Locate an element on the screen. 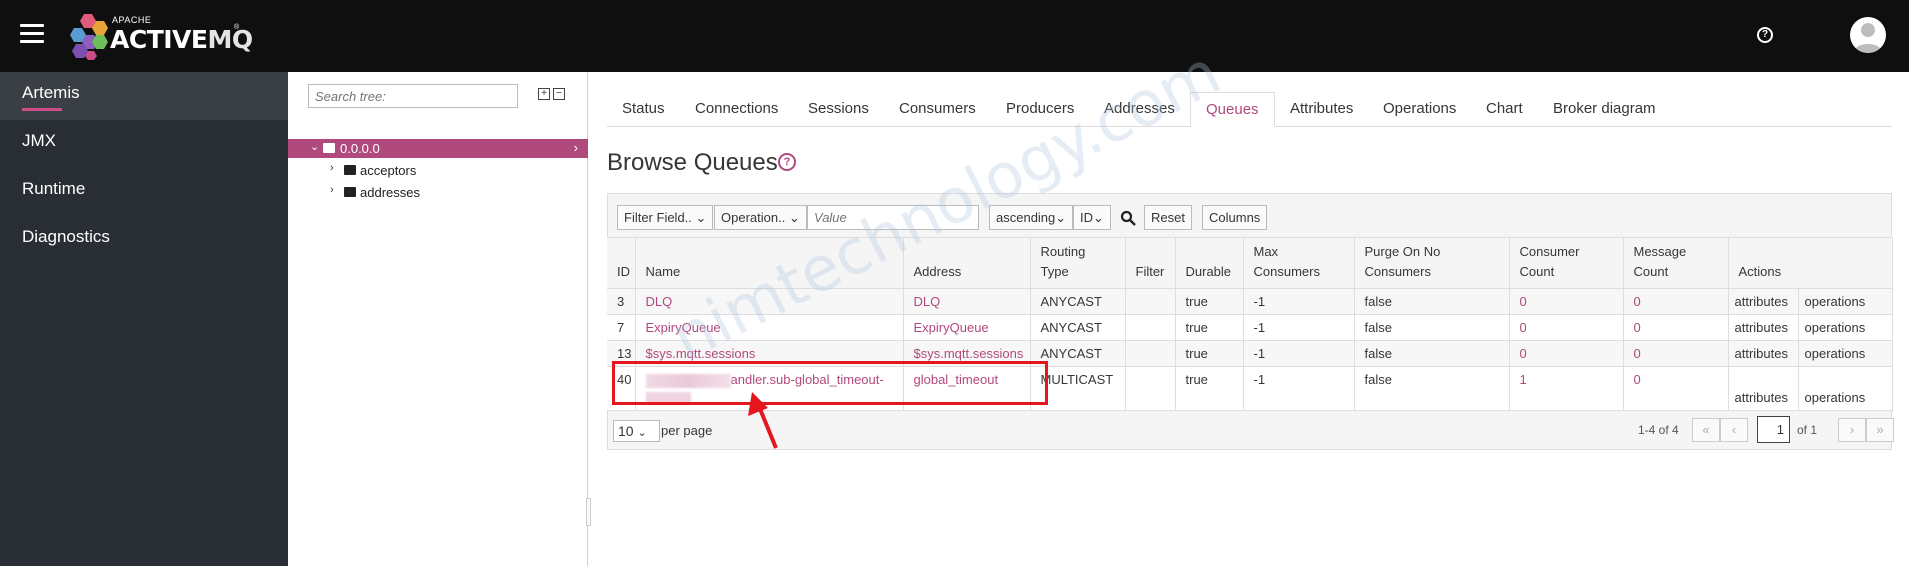 This screenshot has width=1909, height=566. nav-item-label: Runtime is located at coordinates (54, 188).